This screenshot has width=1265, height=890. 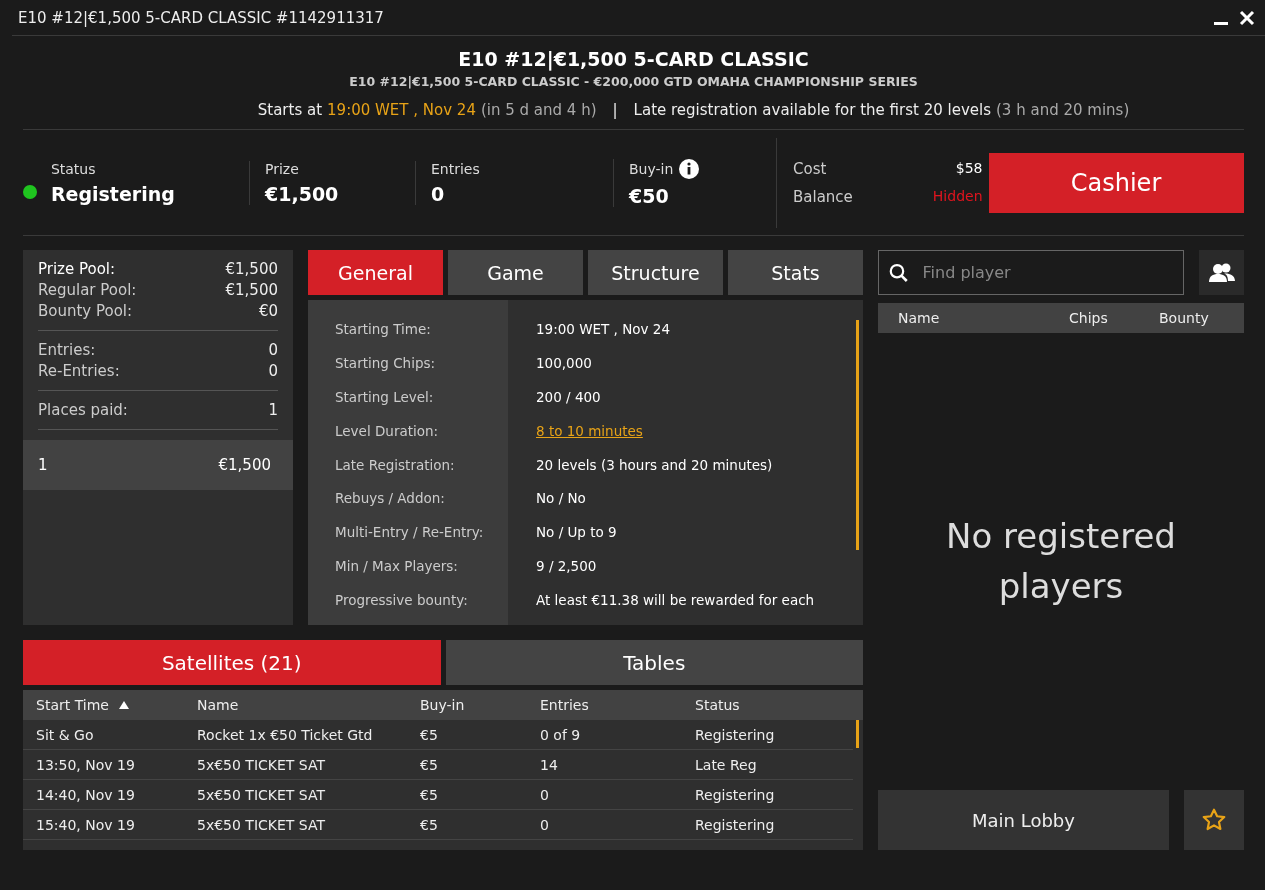 I want to click on column-header: Start Time, so click(x=72, y=704).